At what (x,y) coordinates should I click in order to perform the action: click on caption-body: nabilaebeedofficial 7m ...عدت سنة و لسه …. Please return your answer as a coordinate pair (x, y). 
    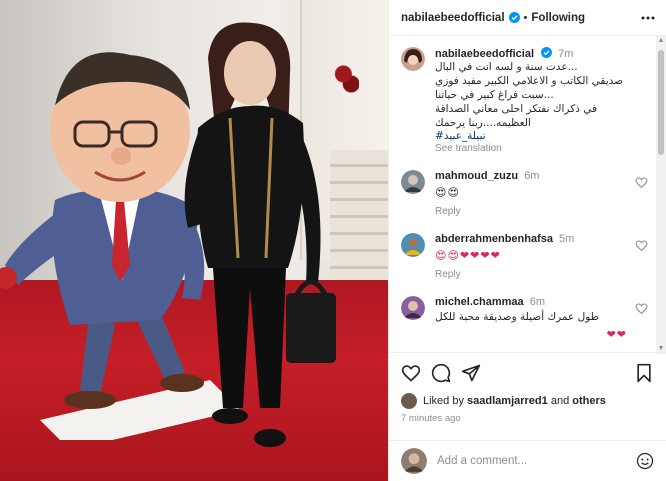
    Looking at the image, I should click on (541, 100).